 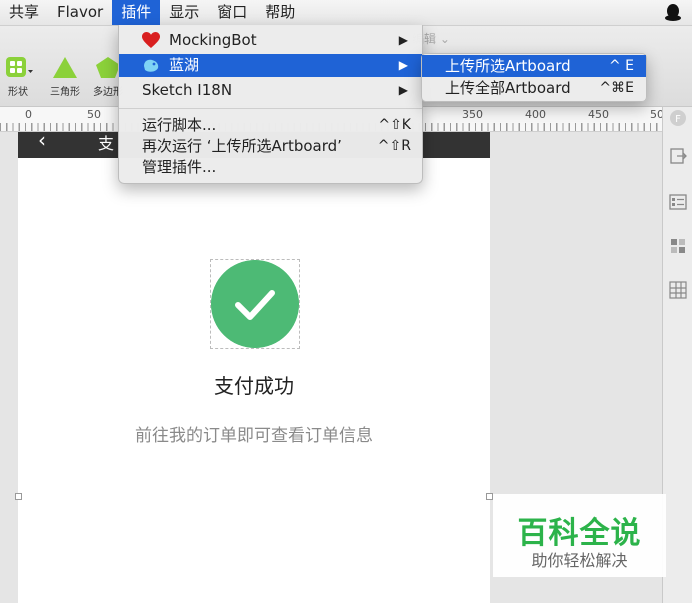 I want to click on menu-item-lanhu: 蓝湖 ▶, so click(x=270, y=65).